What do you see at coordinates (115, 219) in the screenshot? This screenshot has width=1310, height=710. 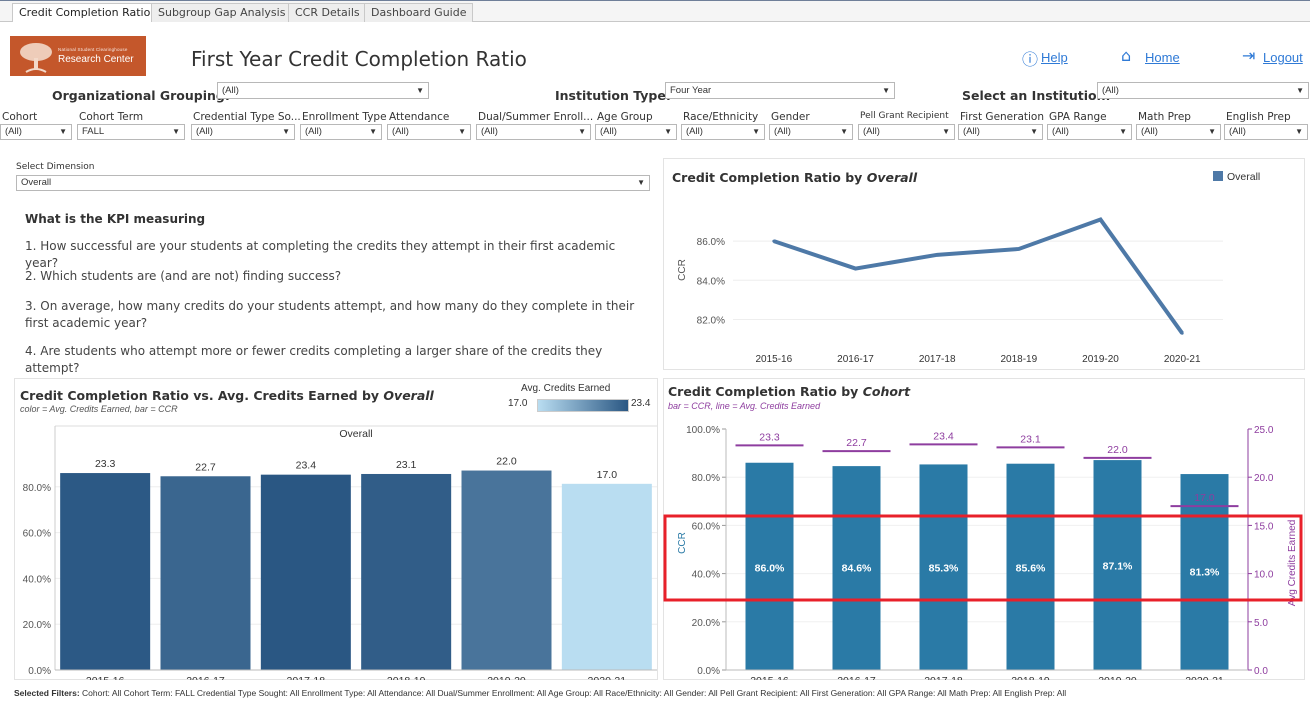 I see `kpi-heading: What is the KPI measuring` at bounding box center [115, 219].